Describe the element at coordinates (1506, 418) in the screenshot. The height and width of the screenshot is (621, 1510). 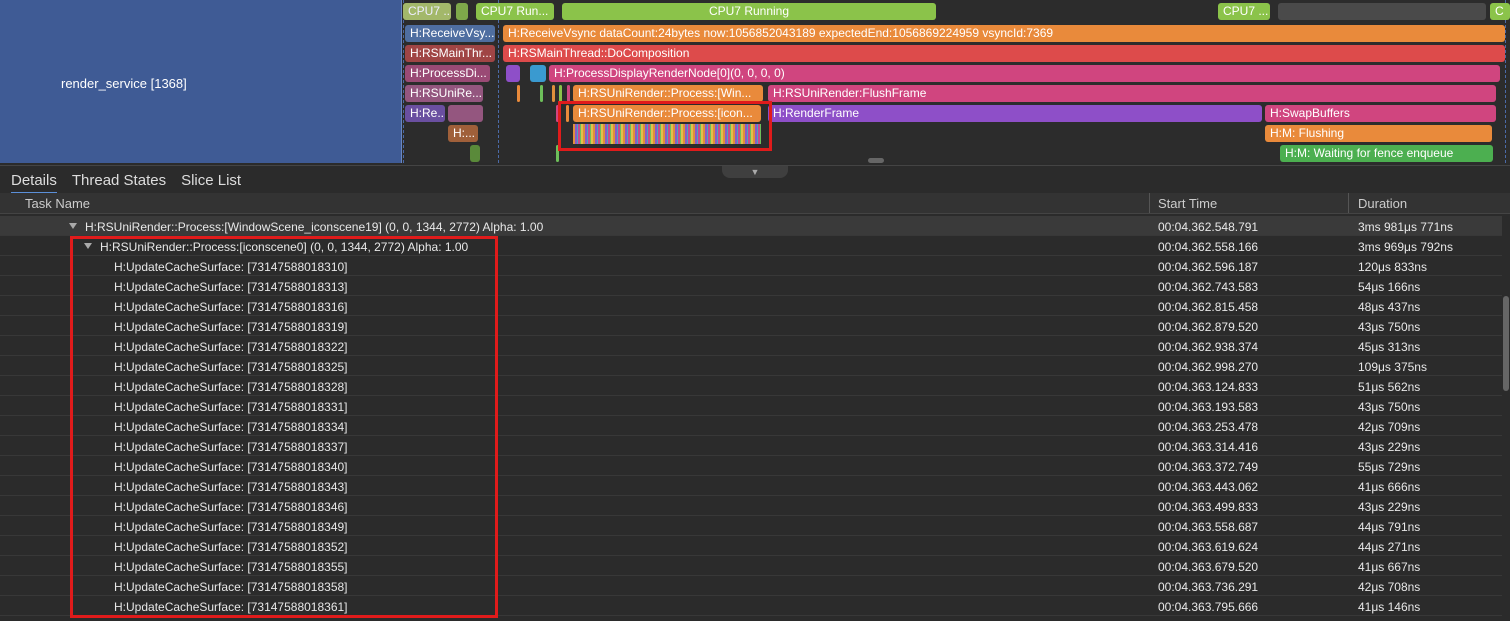
I see `vertical-scrollbar` at that location.